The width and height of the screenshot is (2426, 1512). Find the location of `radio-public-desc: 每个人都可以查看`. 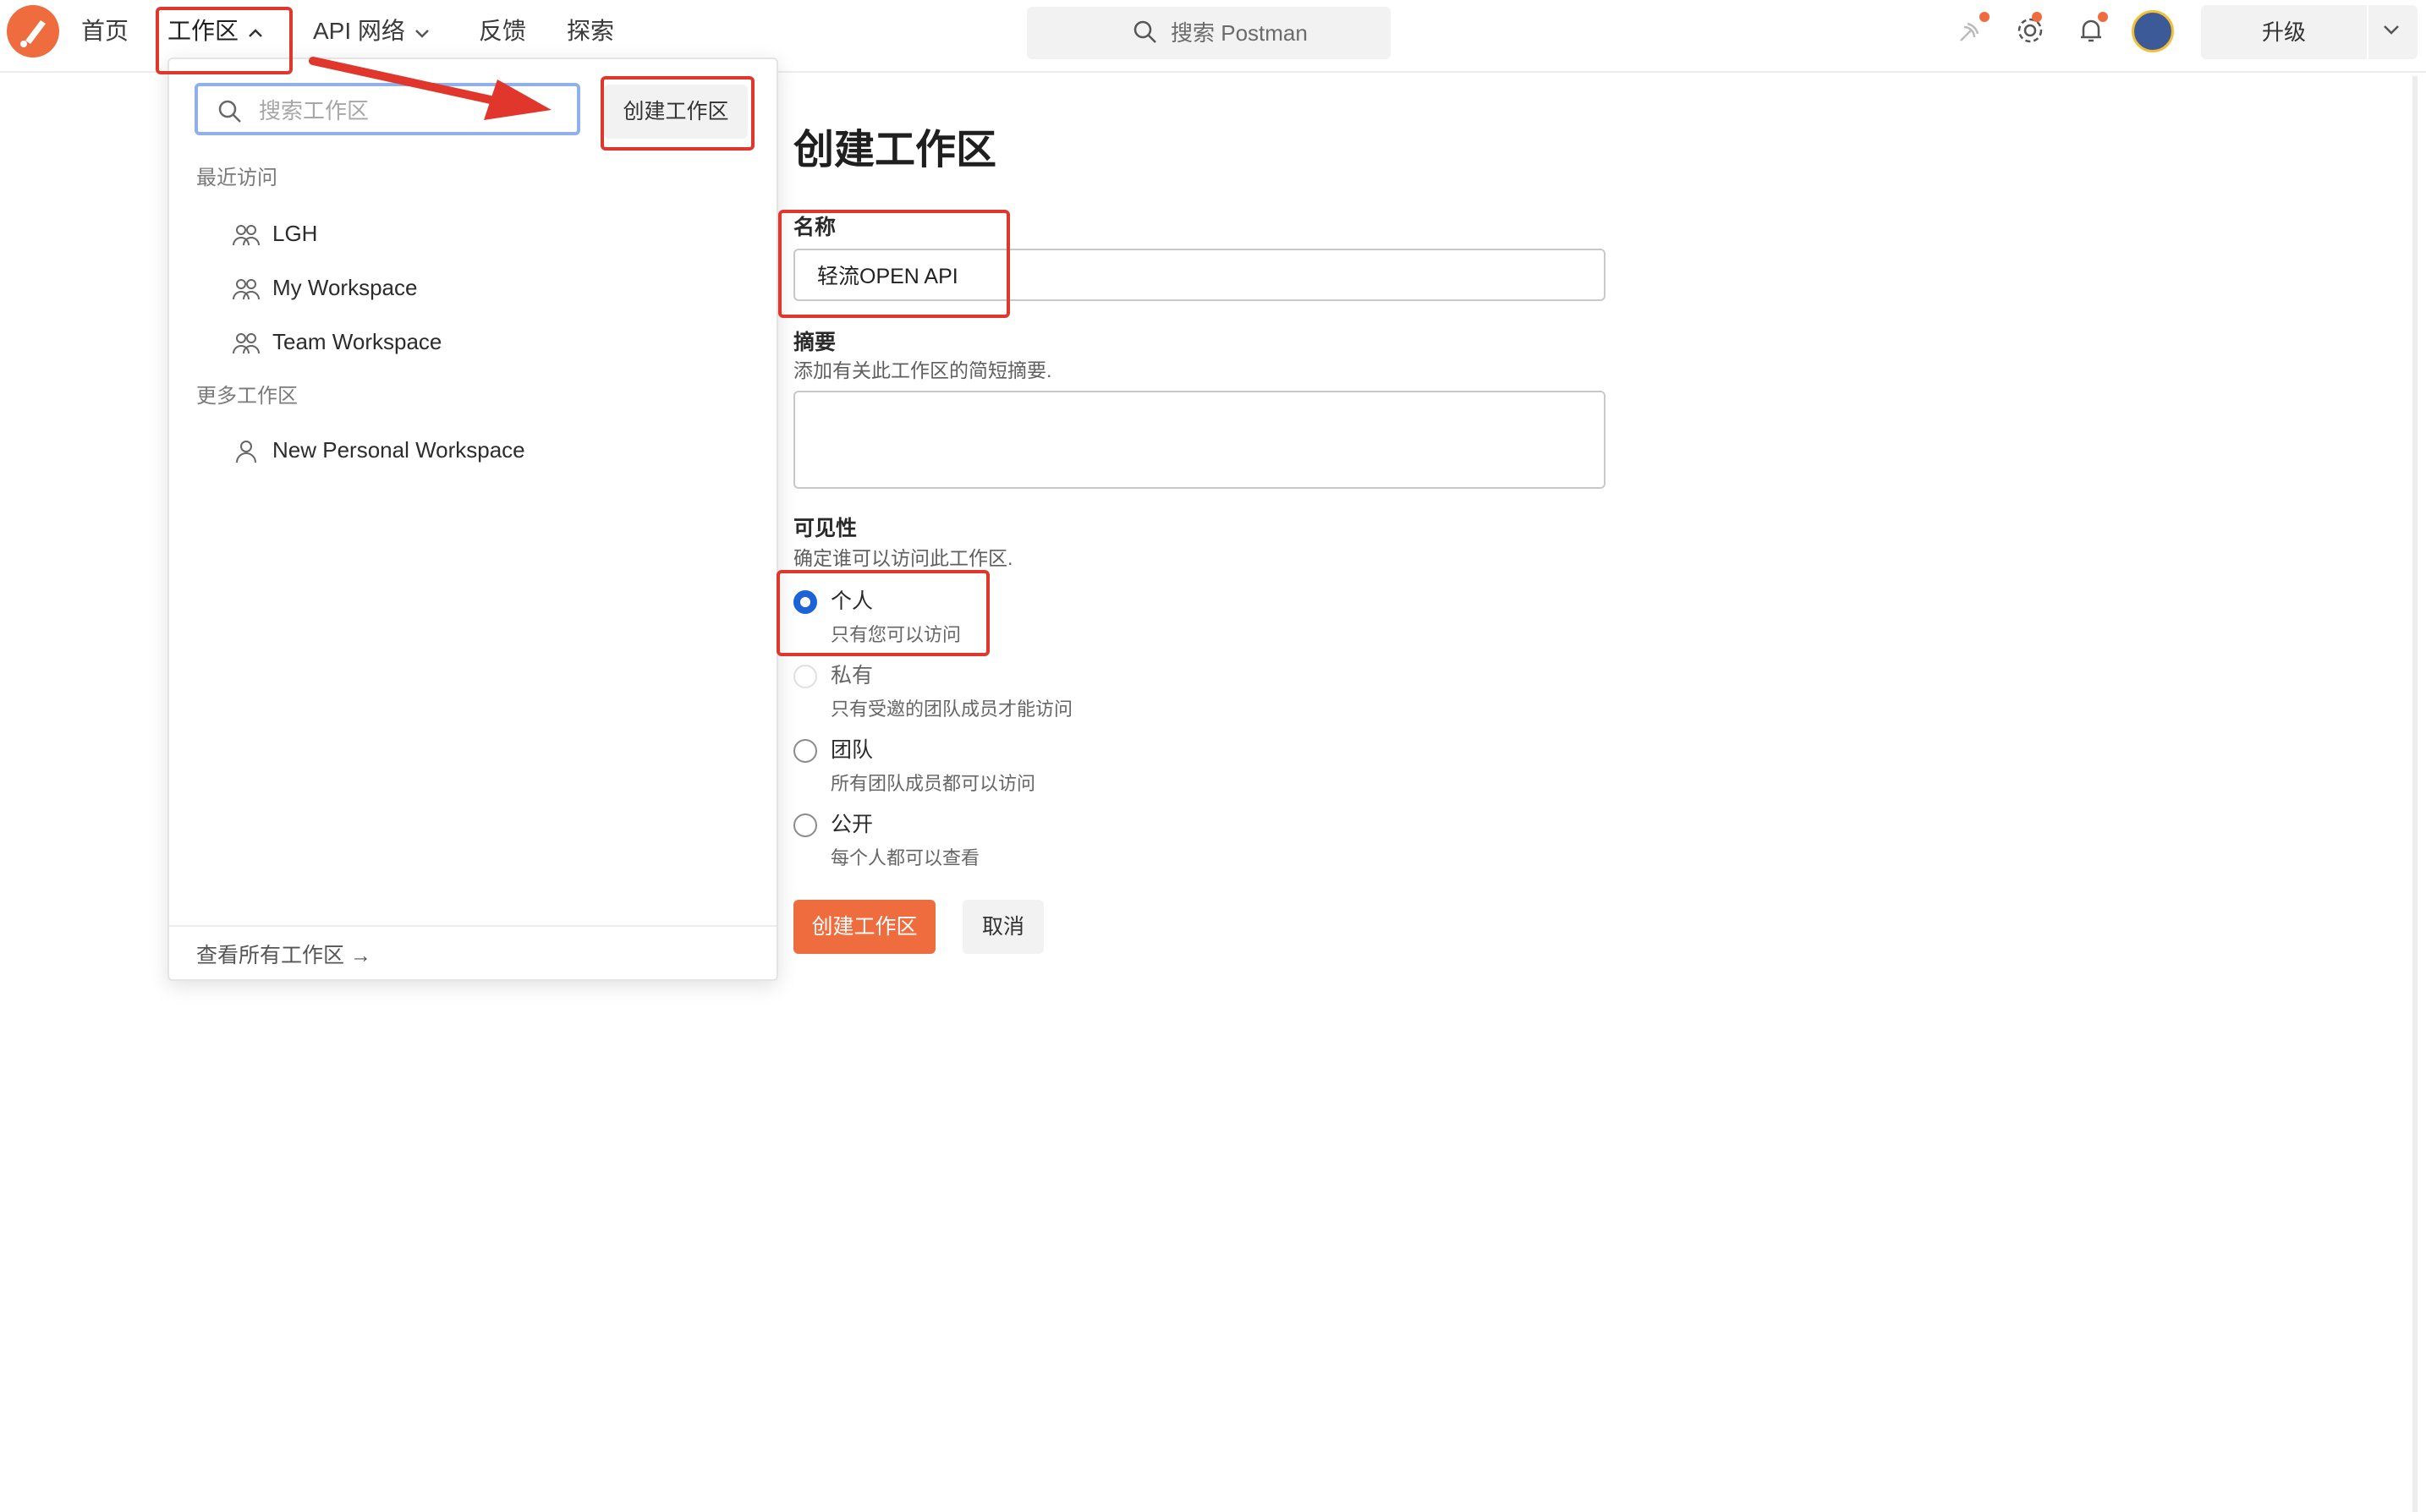

radio-public-desc: 每个人都可以查看 is located at coordinates (906, 857).